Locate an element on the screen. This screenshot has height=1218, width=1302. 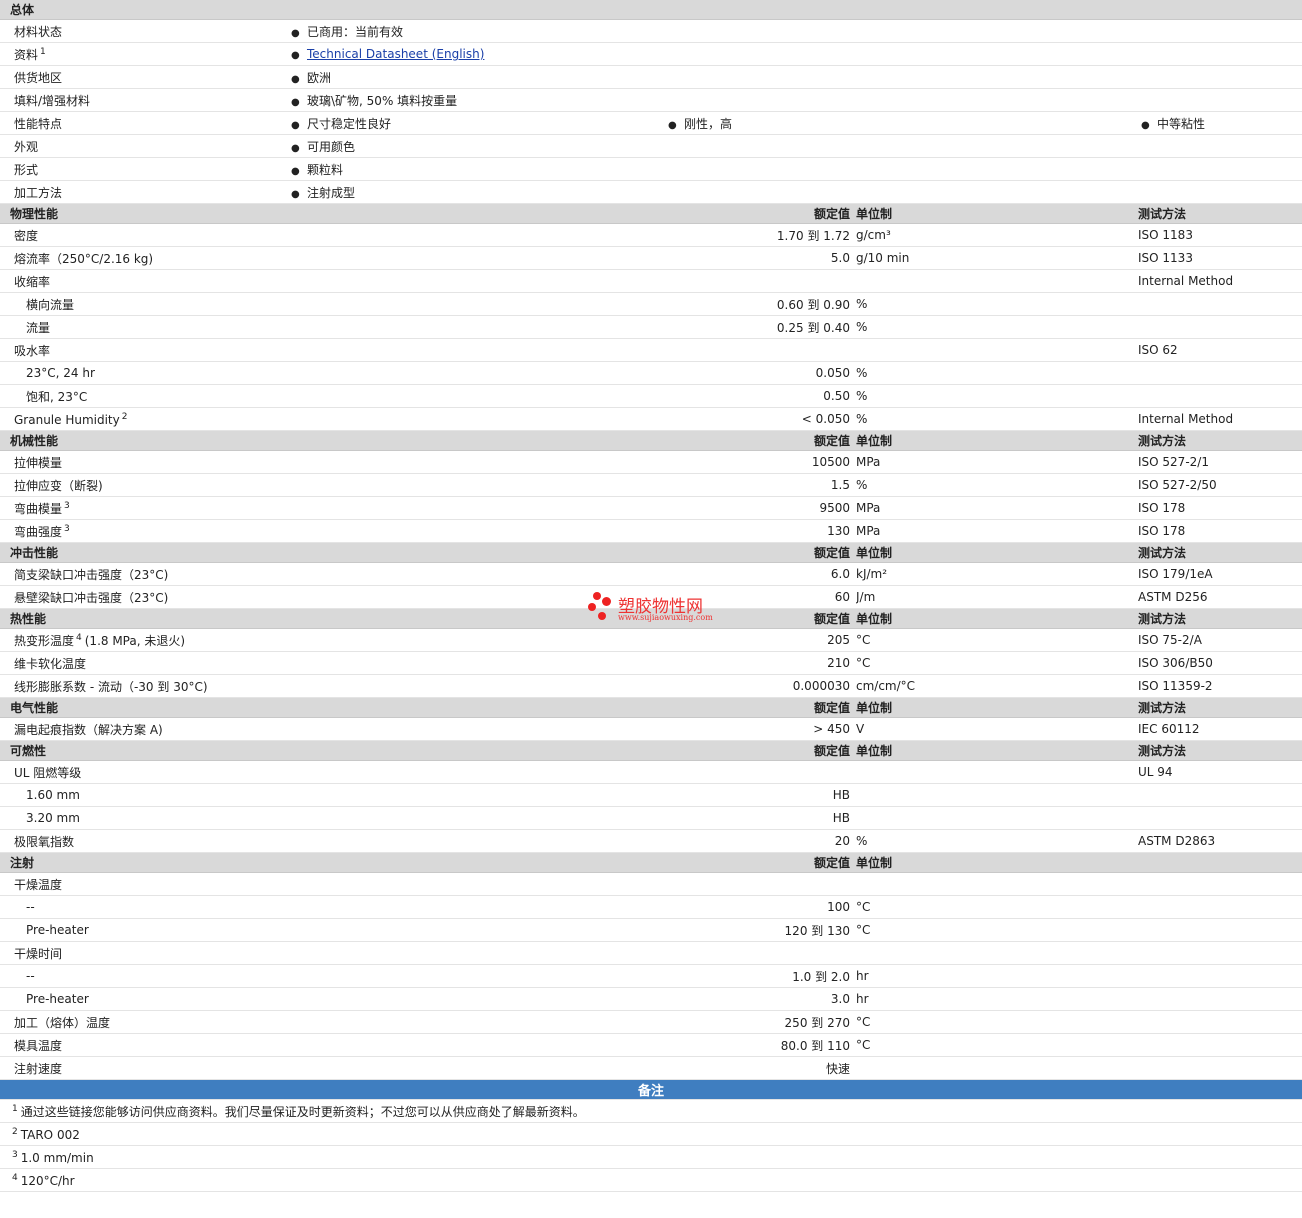
property-label: 流量 is located at coordinates (332, 327).